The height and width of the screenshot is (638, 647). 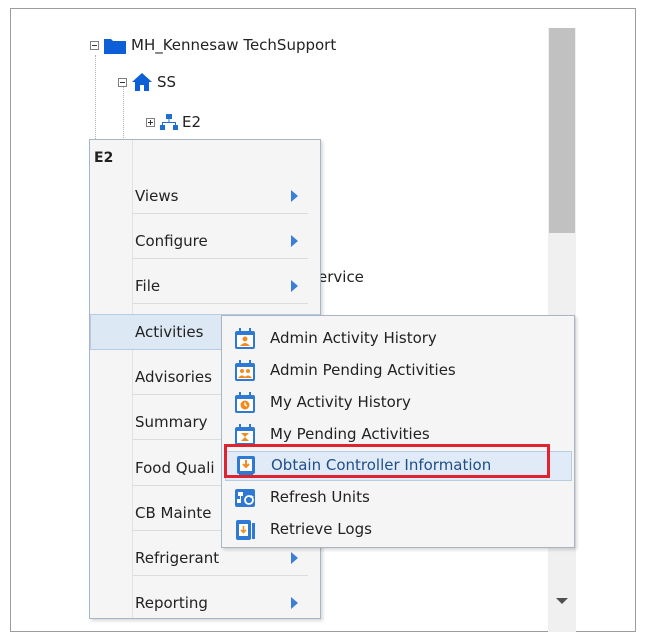 What do you see at coordinates (245, 338) in the screenshot?
I see `calendar-person-icon` at bounding box center [245, 338].